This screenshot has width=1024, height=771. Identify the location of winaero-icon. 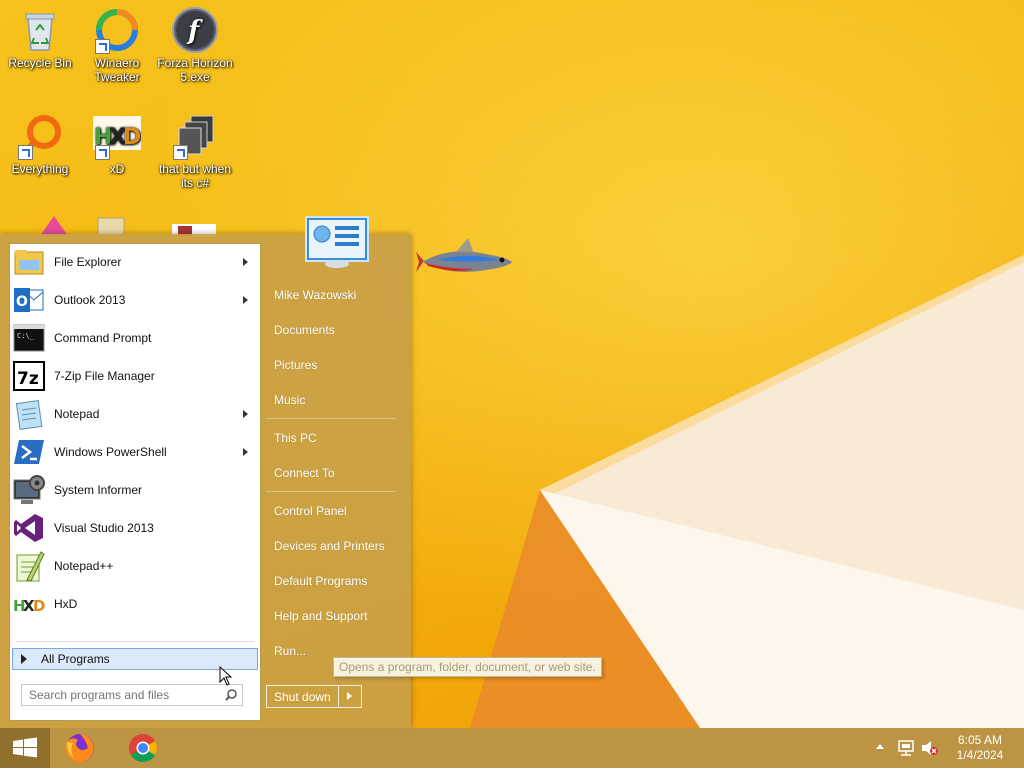
(117, 30).